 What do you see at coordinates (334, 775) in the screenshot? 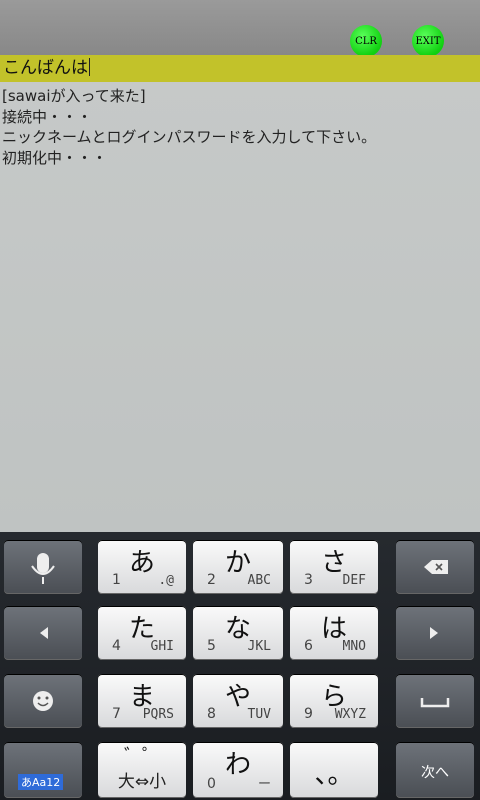
I see `key-kana: 、。` at bounding box center [334, 775].